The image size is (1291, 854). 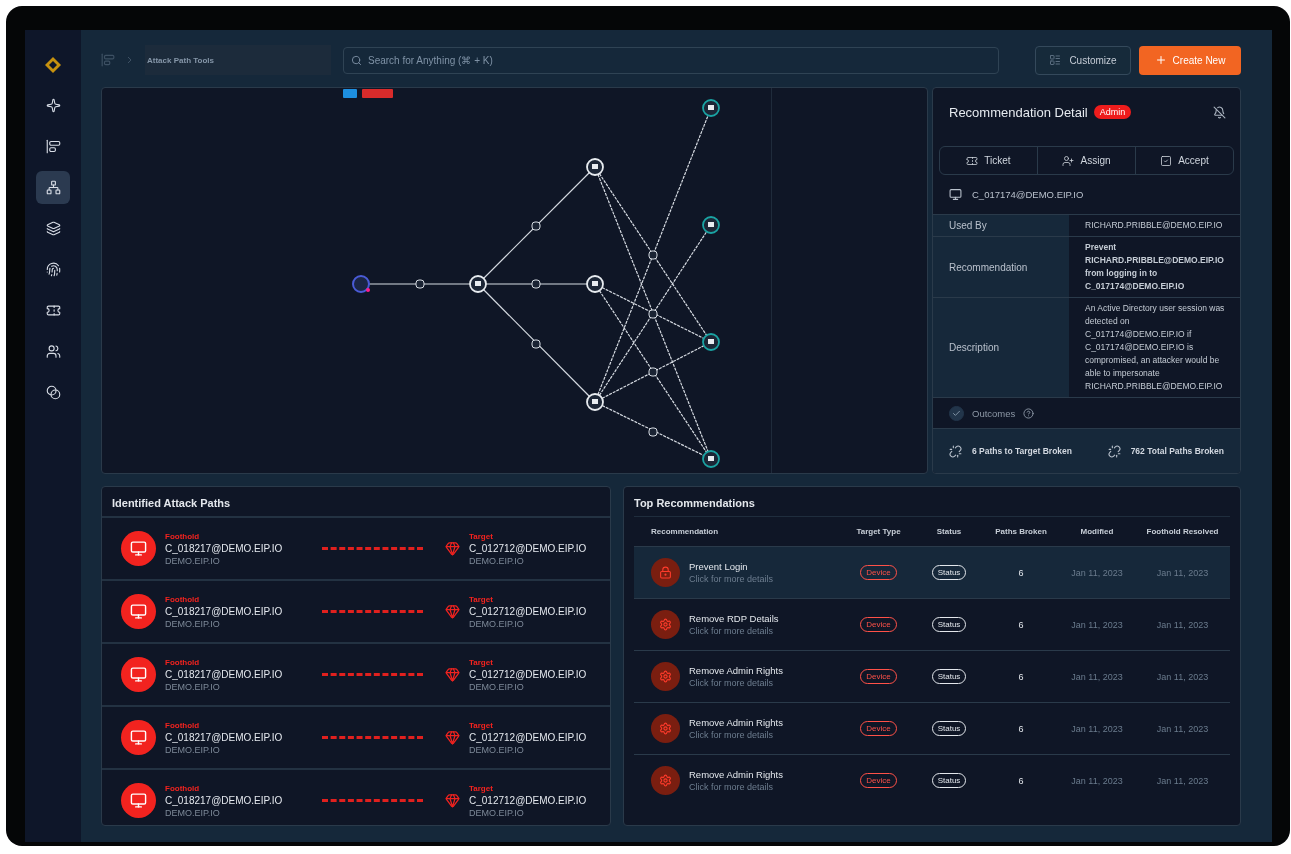 What do you see at coordinates (238, 60) in the screenshot?
I see `breadcrumb-link: Attack Path Tools` at bounding box center [238, 60].